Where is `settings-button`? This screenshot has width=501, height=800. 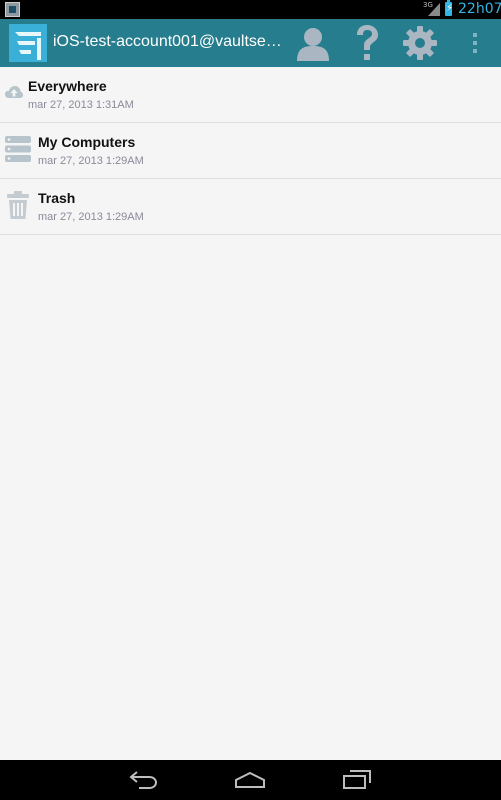 settings-button is located at coordinates (420, 43).